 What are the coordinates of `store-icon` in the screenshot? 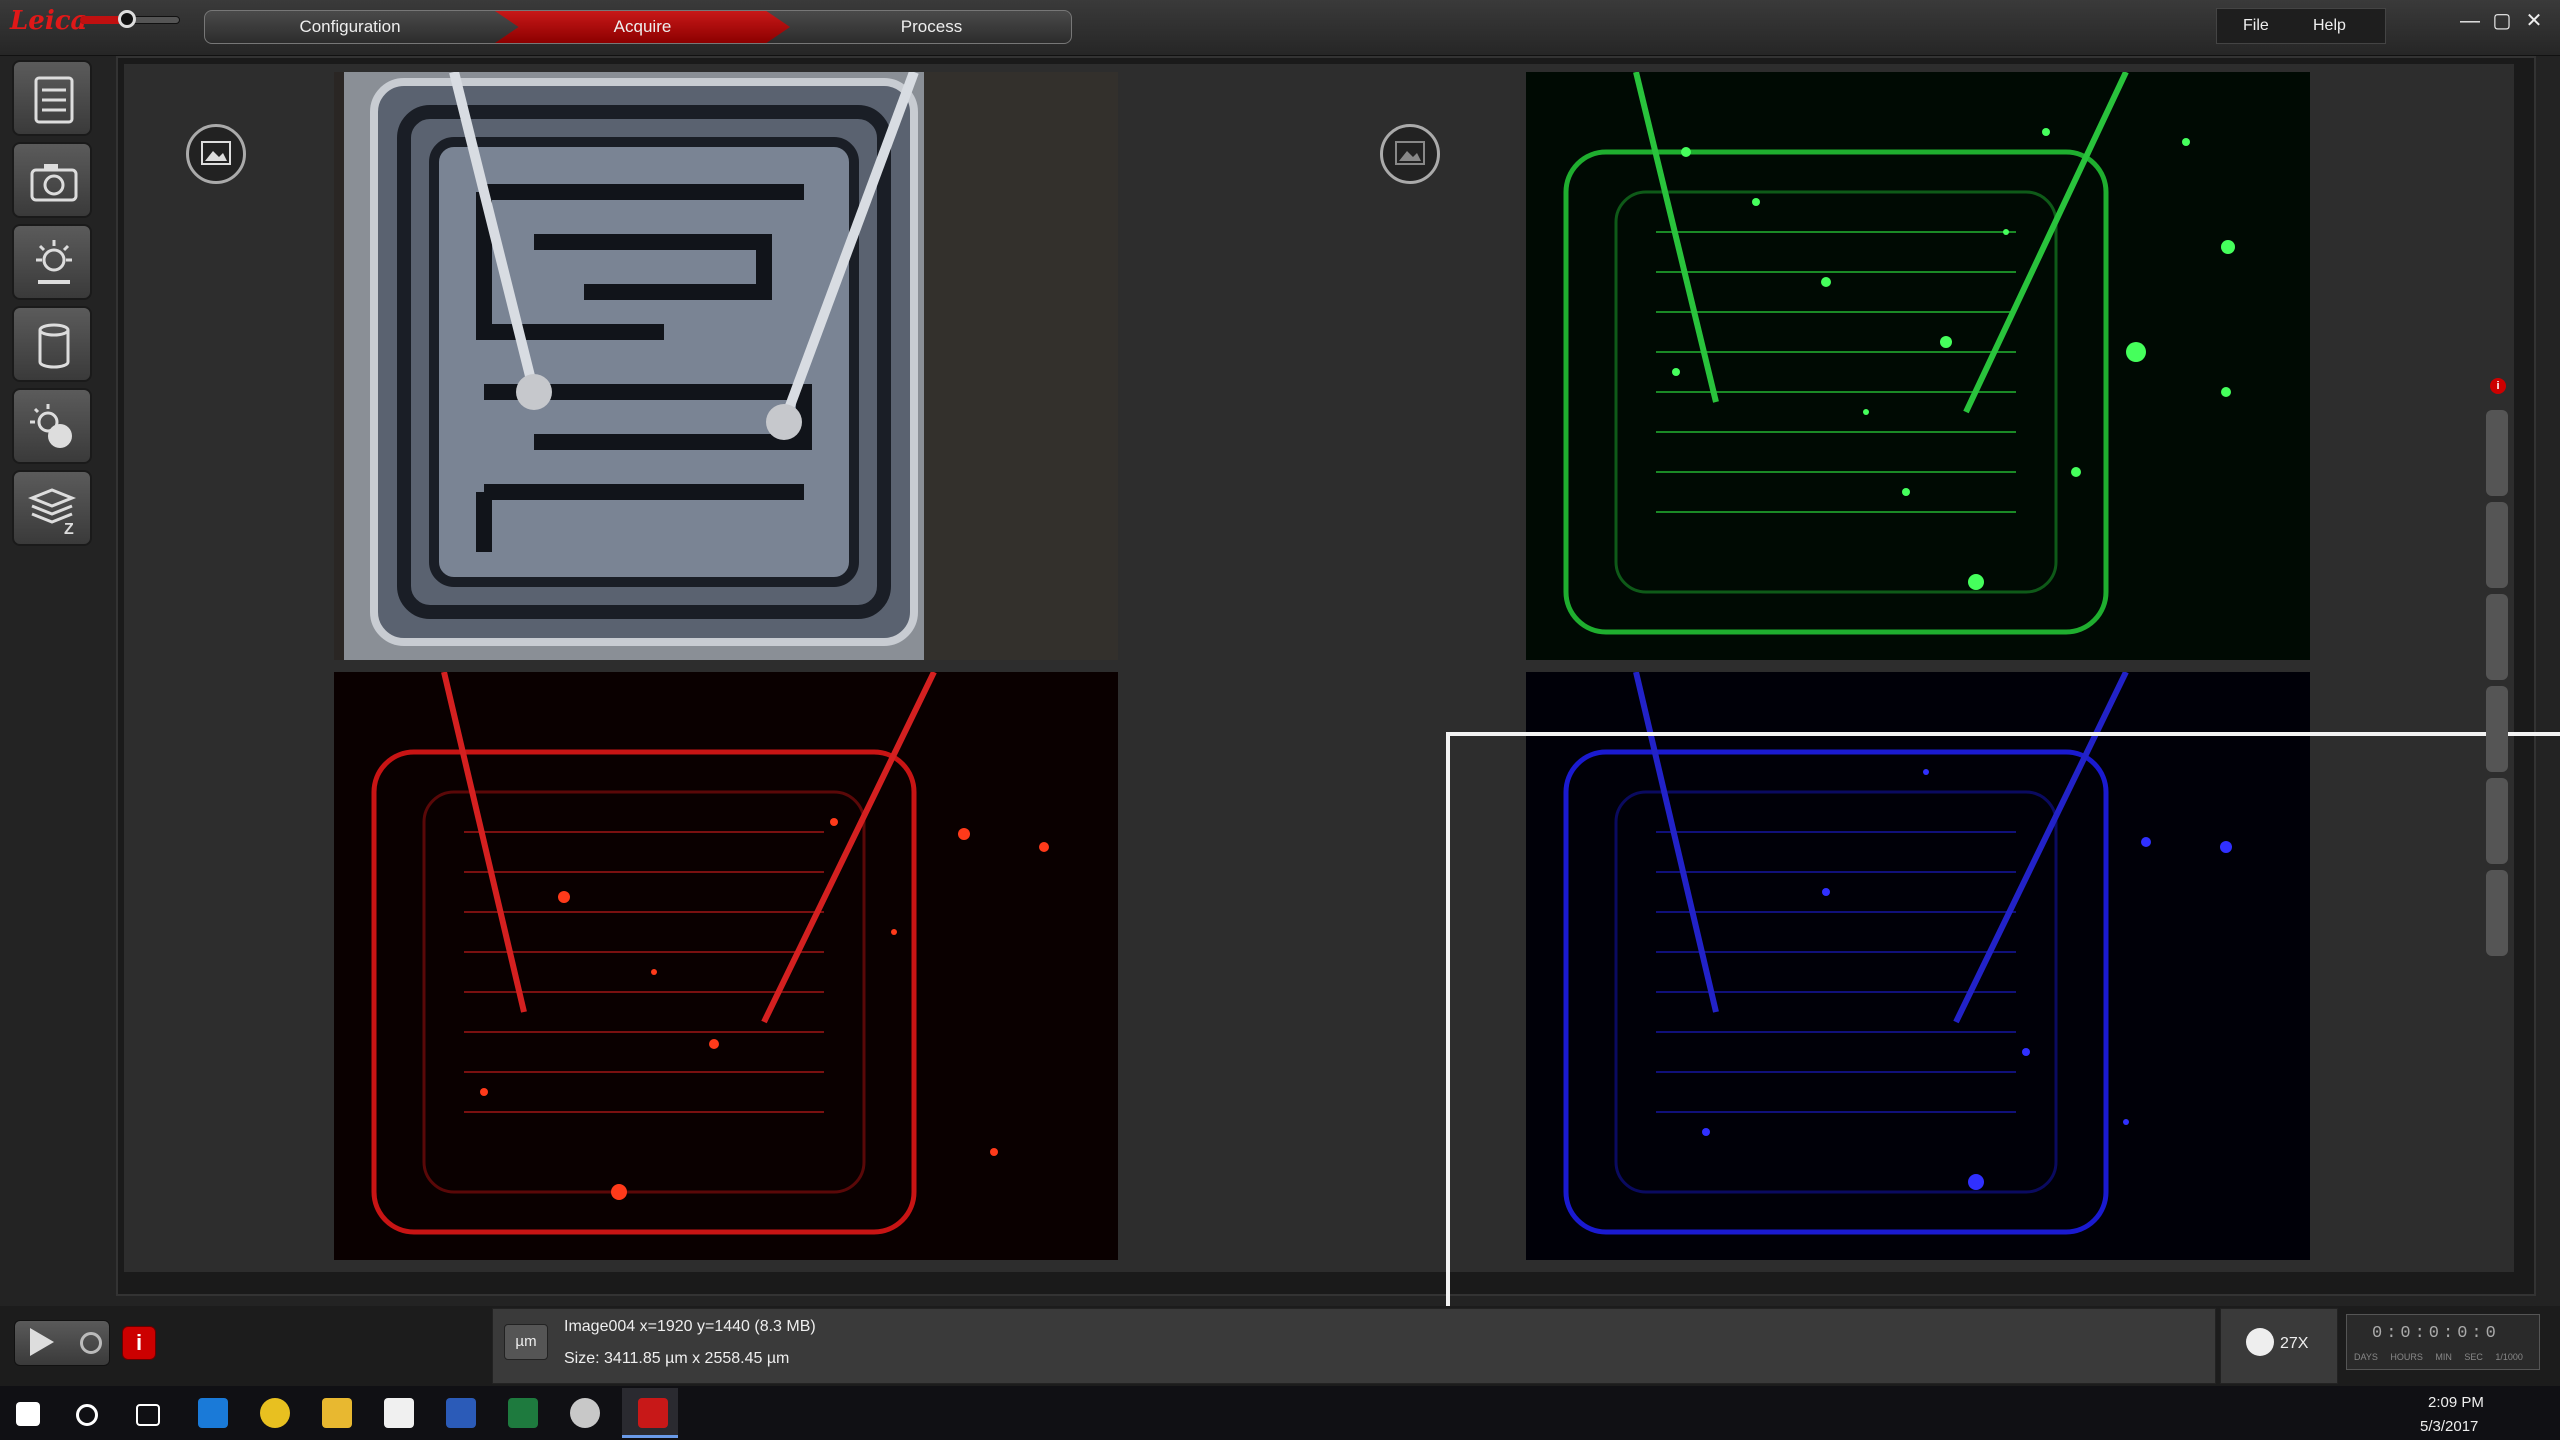 It's located at (399, 1413).